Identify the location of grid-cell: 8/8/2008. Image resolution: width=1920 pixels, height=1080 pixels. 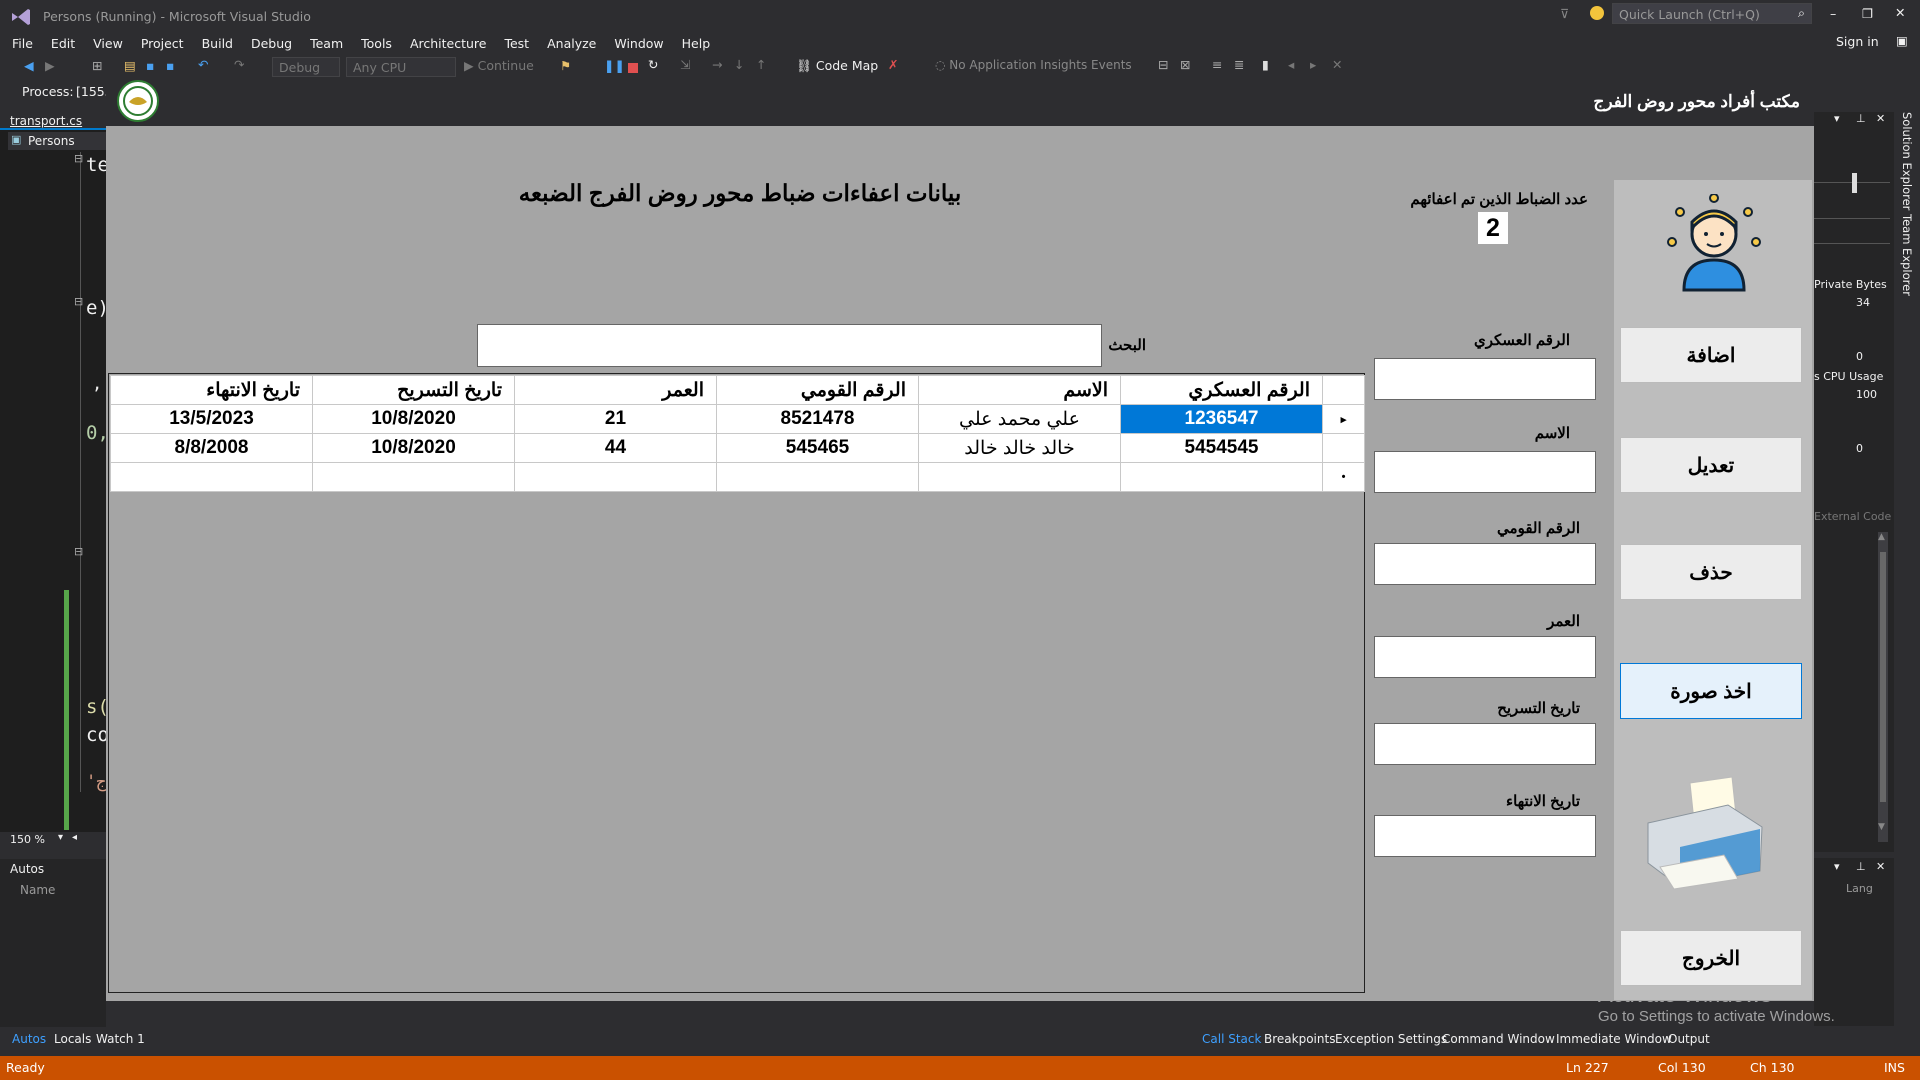
(211, 448).